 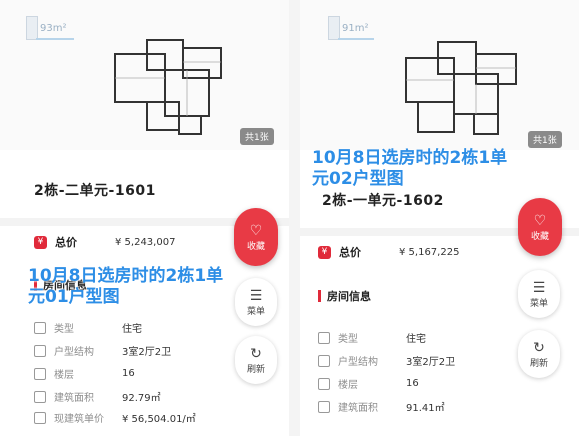 What do you see at coordinates (79, 419) in the screenshot?
I see `info-label: 现建筑单价` at bounding box center [79, 419].